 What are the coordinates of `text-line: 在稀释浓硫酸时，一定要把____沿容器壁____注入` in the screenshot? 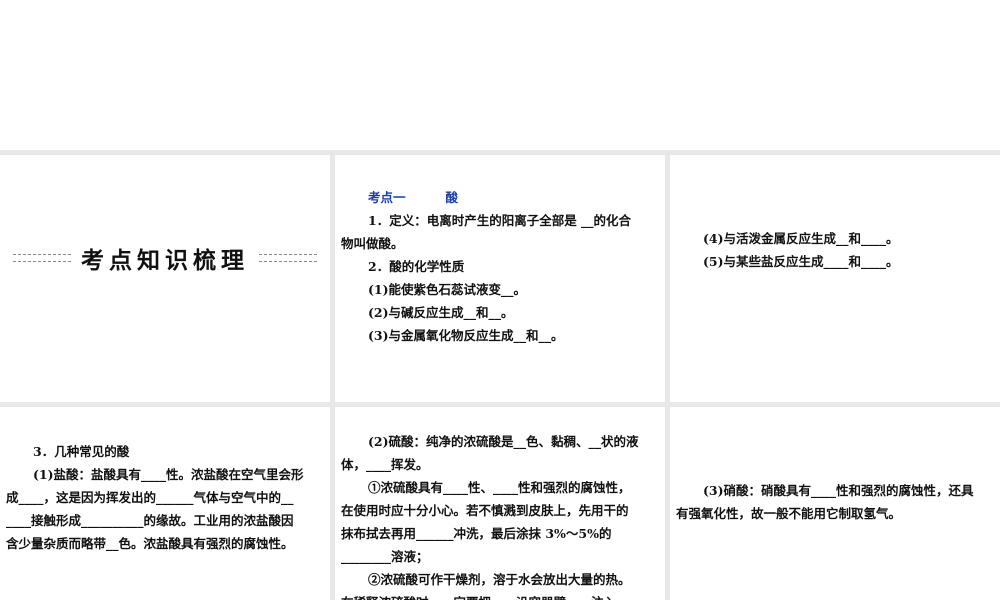 It's located at (501, 595).